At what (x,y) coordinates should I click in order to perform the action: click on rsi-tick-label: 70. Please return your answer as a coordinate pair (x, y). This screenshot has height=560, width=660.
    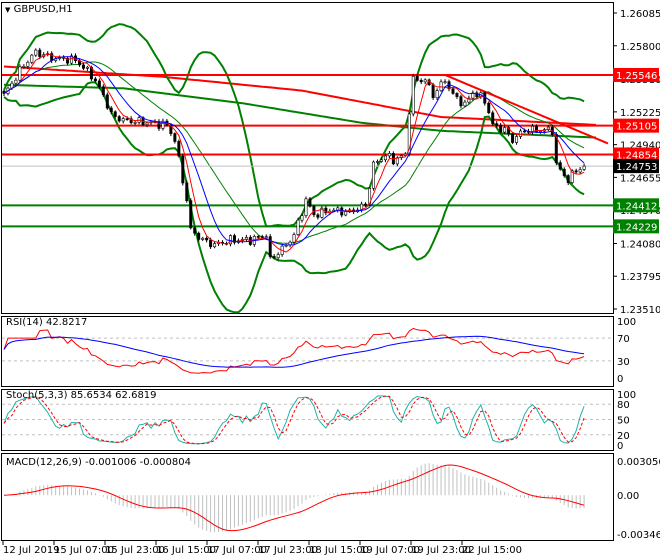
    Looking at the image, I should click on (623, 339).